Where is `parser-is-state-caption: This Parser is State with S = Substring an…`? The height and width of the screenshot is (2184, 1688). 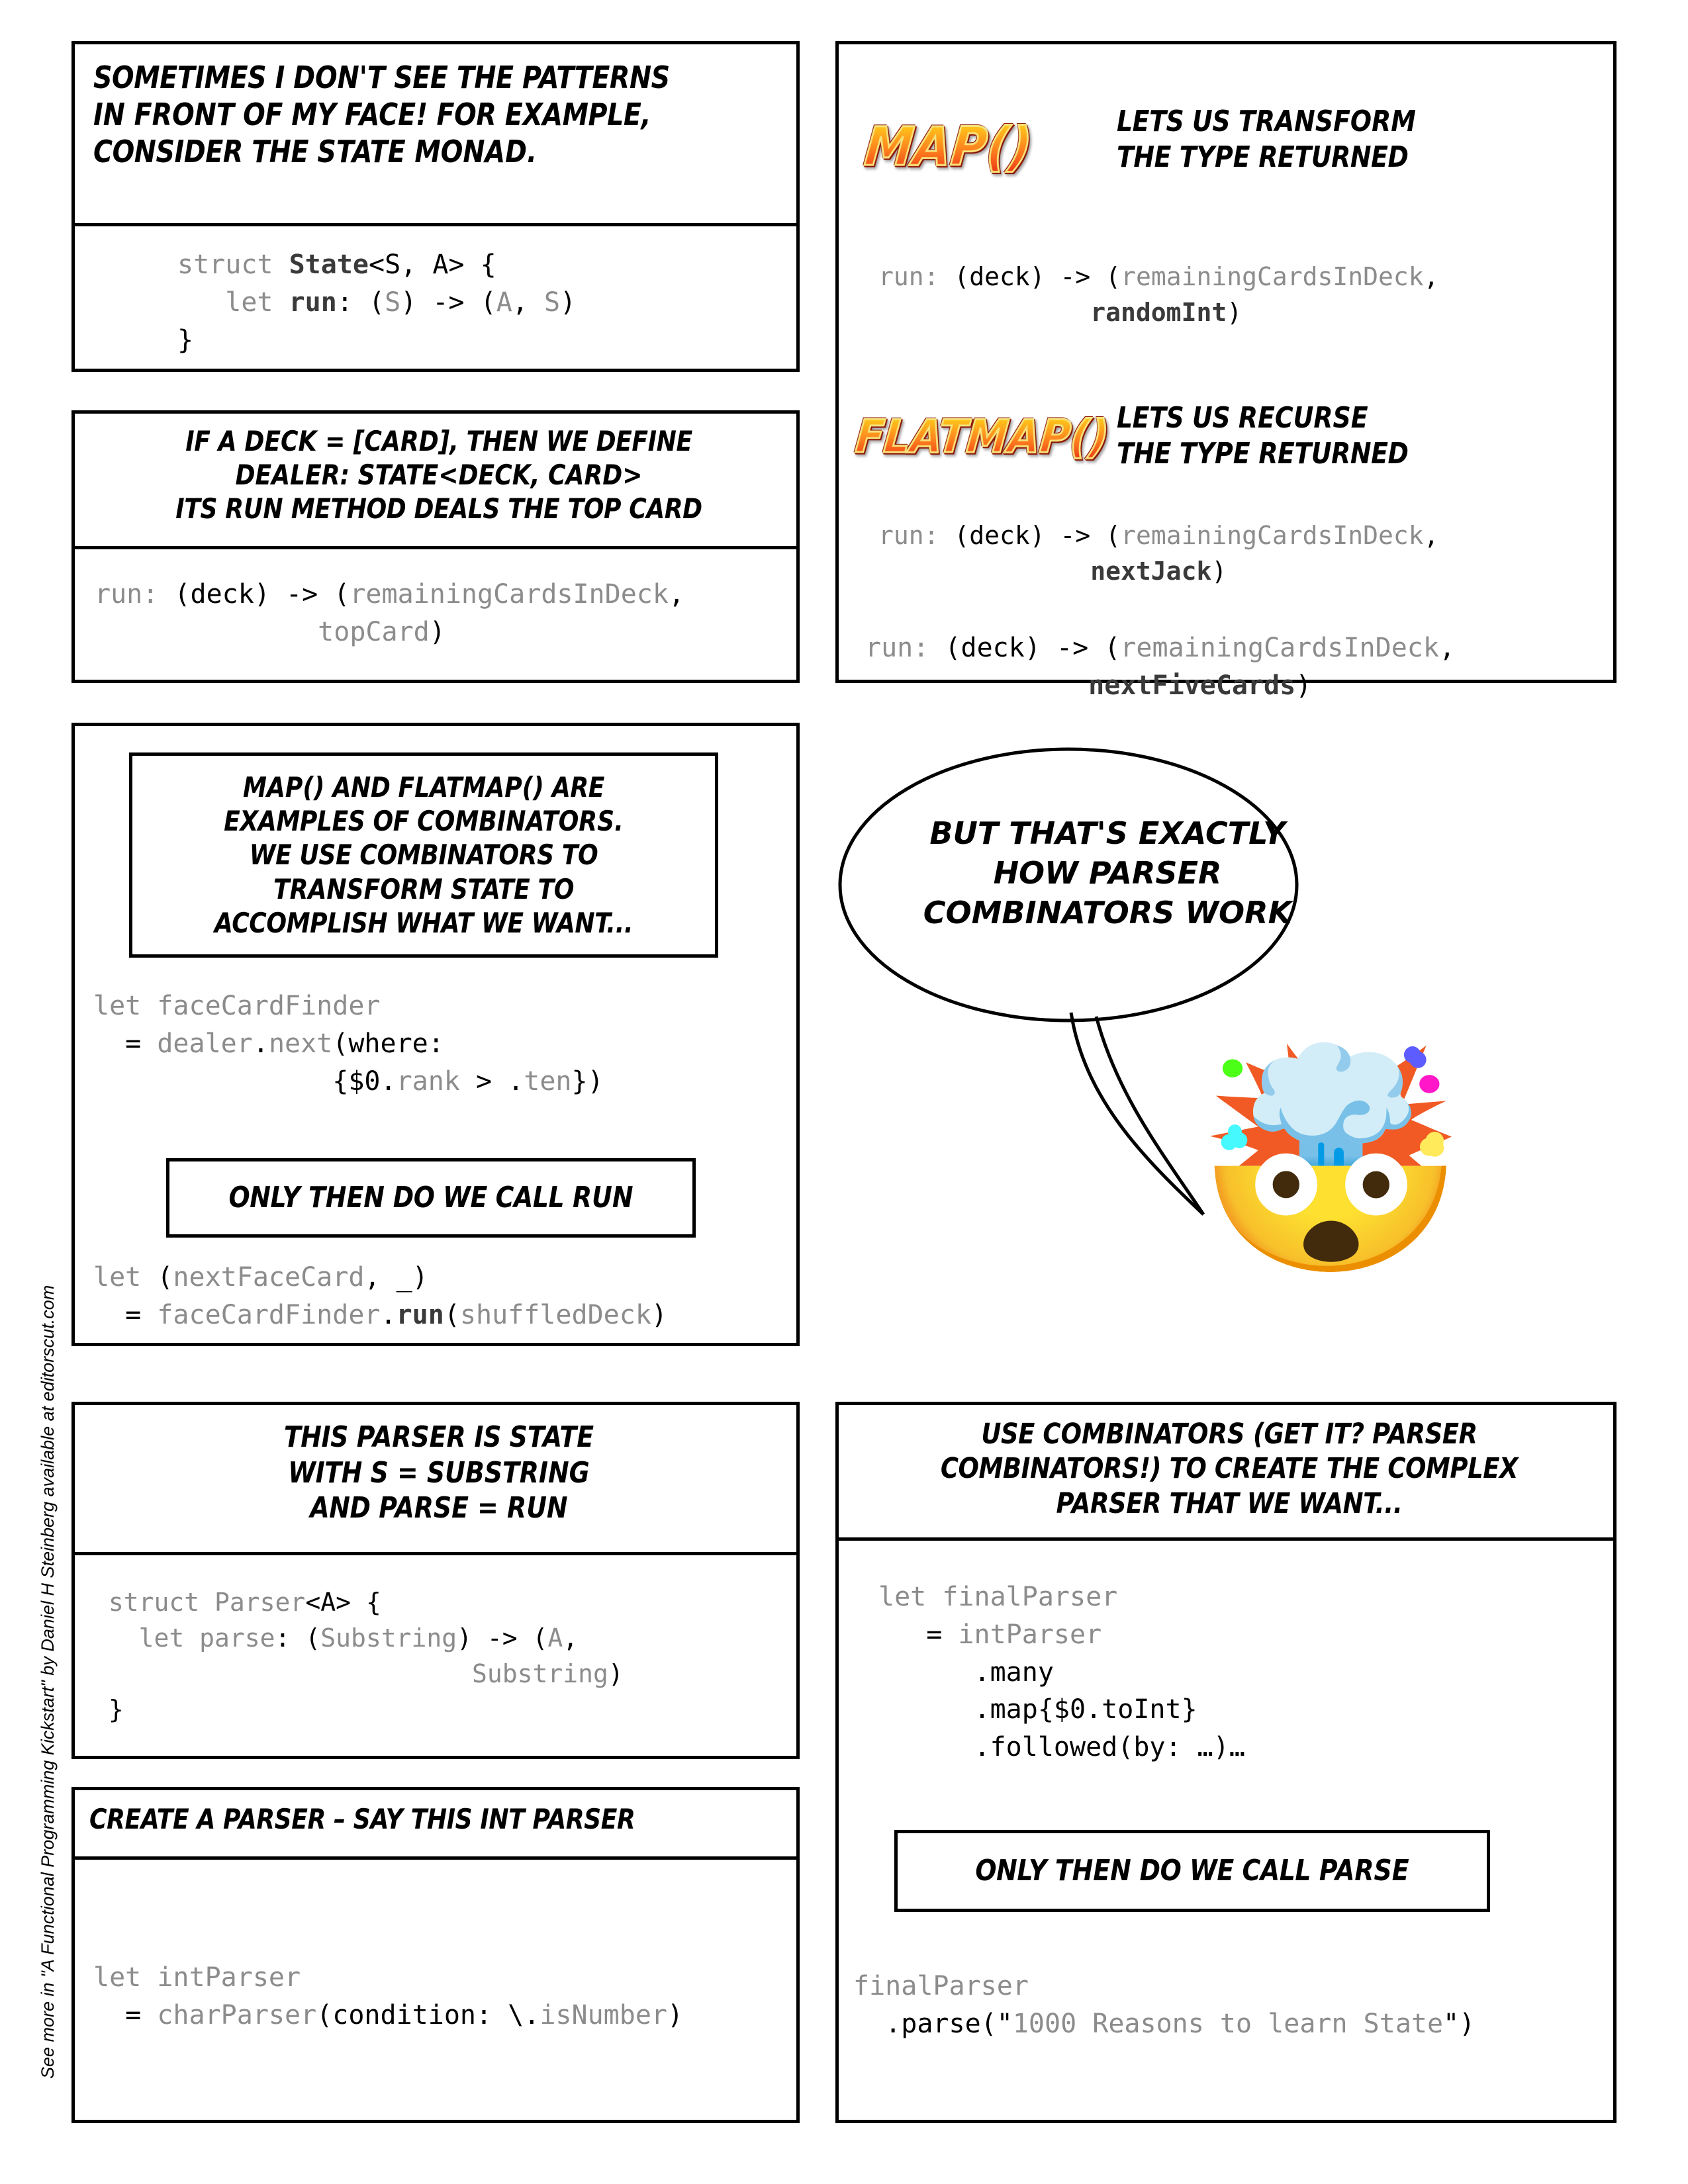
parser-is-state-caption: This Parser is State with S = Substring an… is located at coordinates (439, 1473).